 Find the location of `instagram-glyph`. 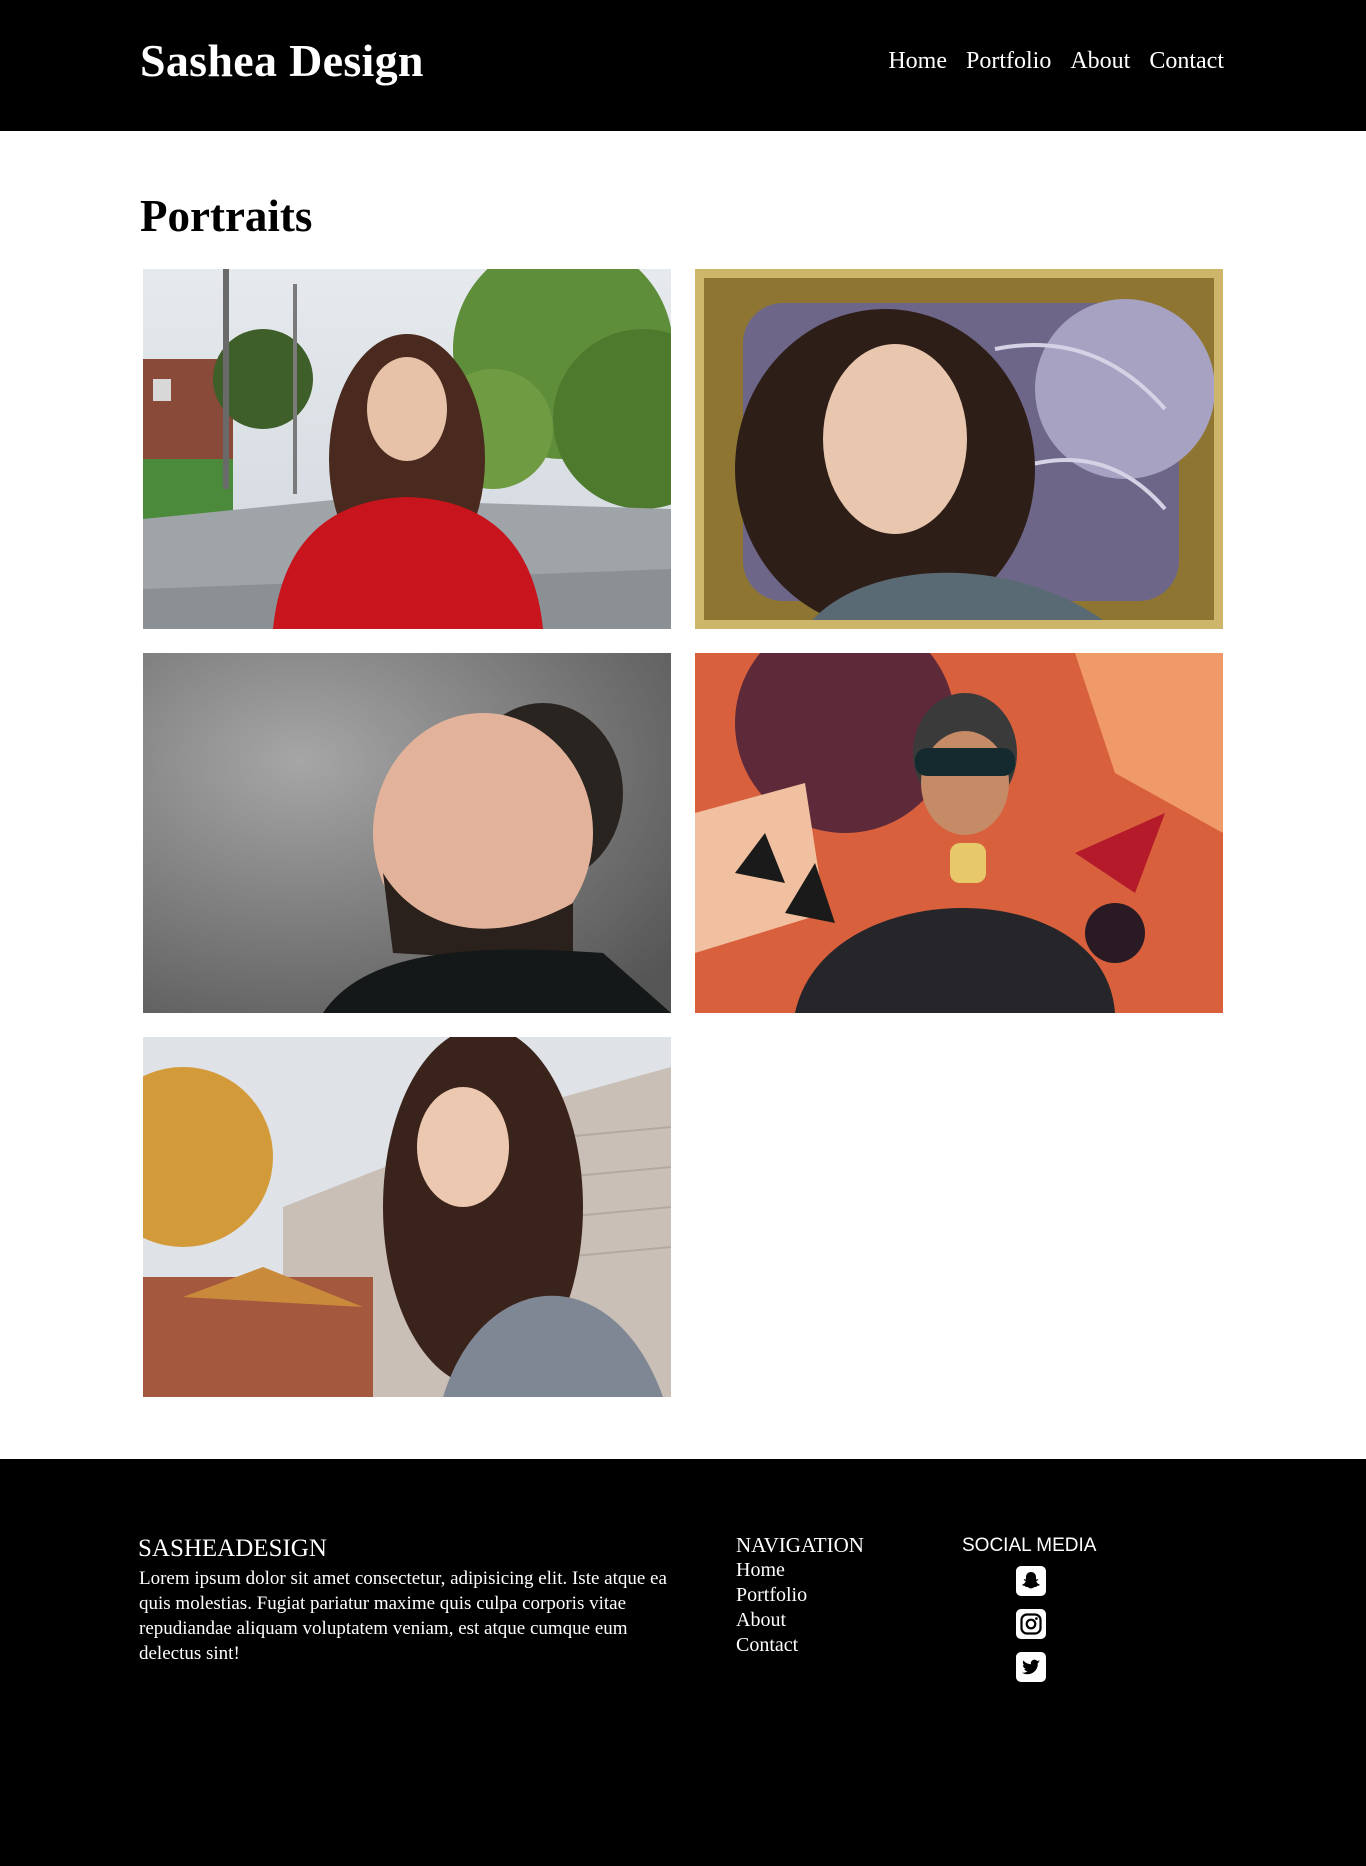

instagram-glyph is located at coordinates (1031, 1624).